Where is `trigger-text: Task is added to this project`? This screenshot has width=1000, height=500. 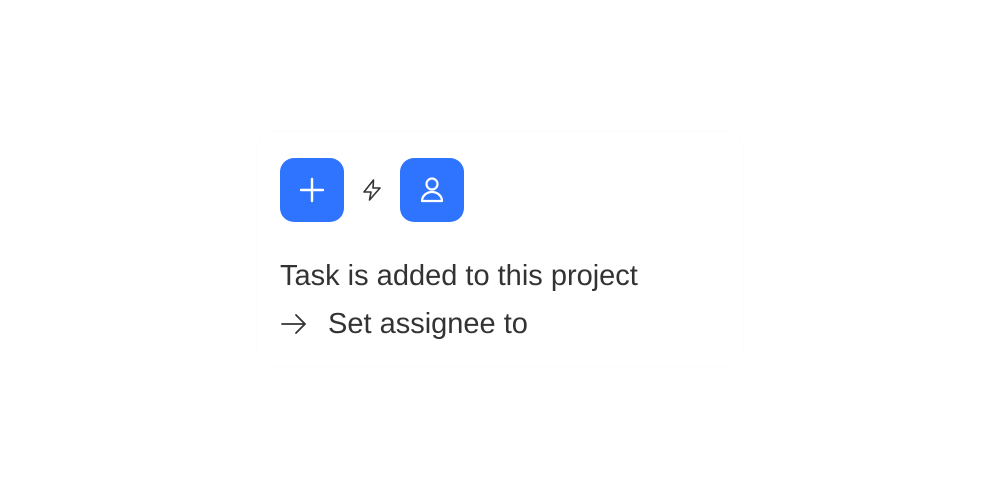
trigger-text: Task is added to this project is located at coordinates (459, 276).